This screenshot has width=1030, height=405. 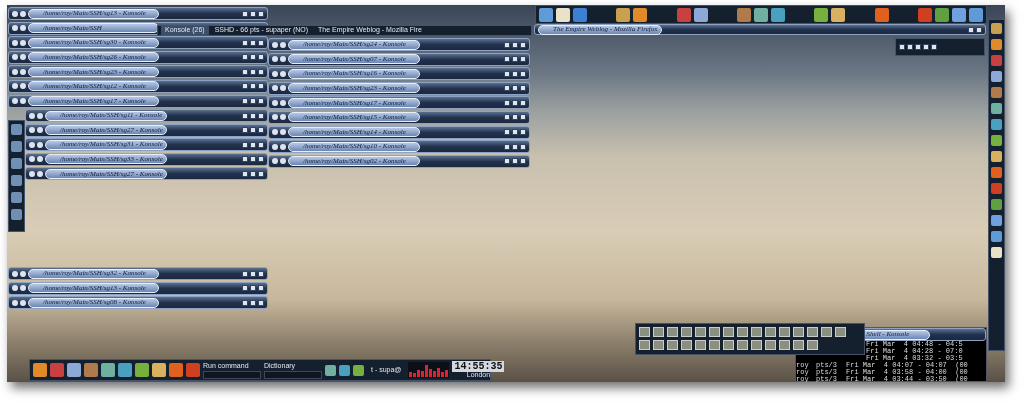 What do you see at coordinates (902, 47) in the screenshot?
I see `previous-button` at bounding box center [902, 47].